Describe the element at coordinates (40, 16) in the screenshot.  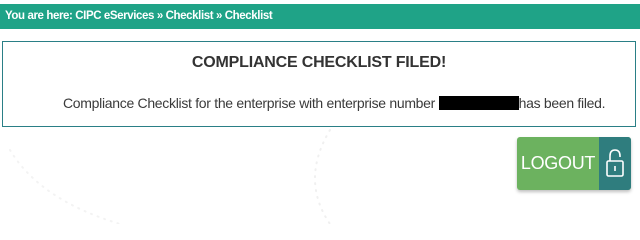
I see `breadcrumb-prefix: You are here:` at that location.